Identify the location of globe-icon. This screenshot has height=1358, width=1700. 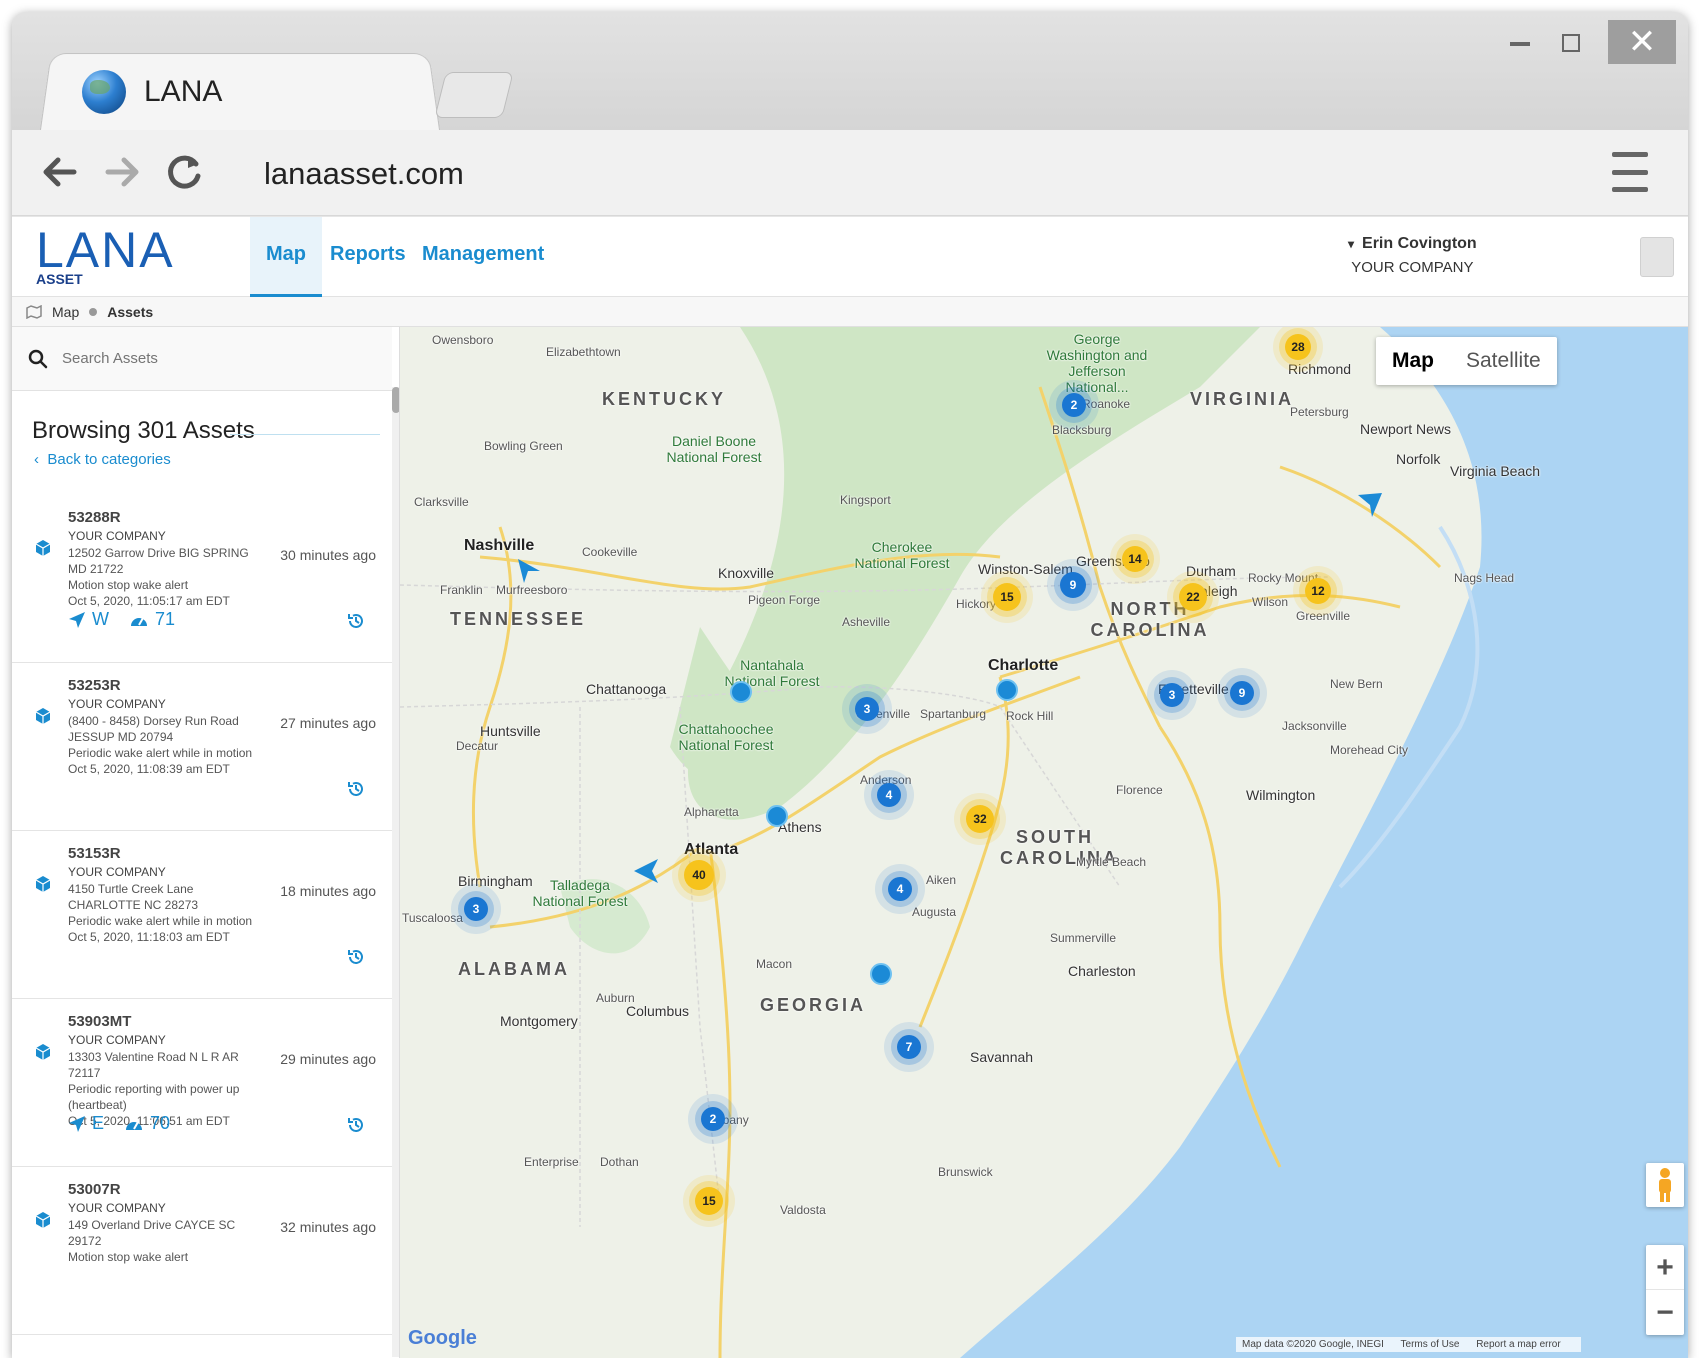
(104, 92).